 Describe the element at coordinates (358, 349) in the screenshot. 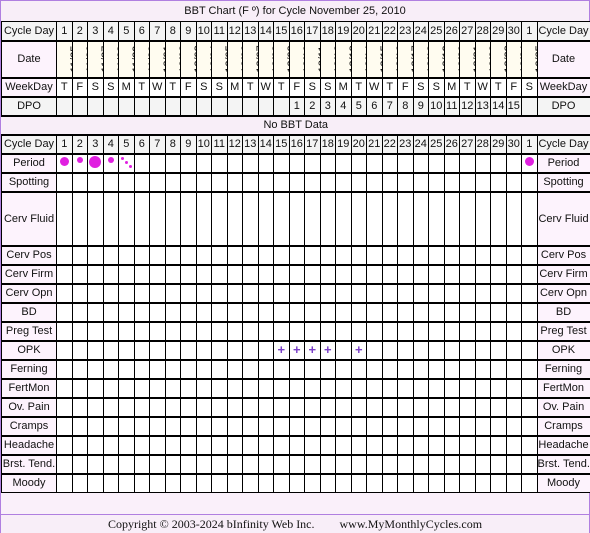

I see `opk-cell: +` at that location.